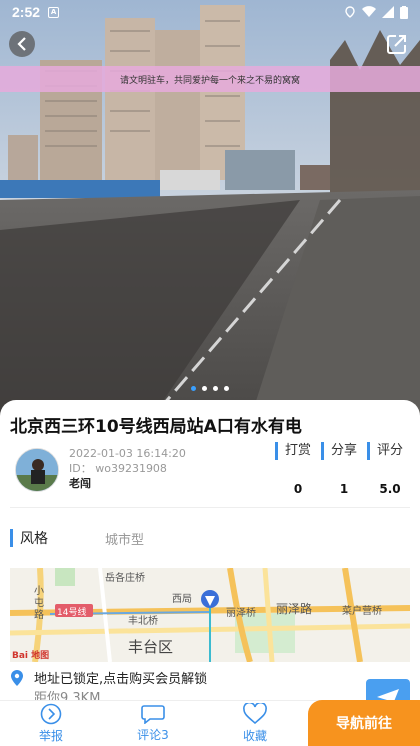  I want to click on stats-panel: 打赏 分享 评分 0 1 5.0, so click(347, 469).